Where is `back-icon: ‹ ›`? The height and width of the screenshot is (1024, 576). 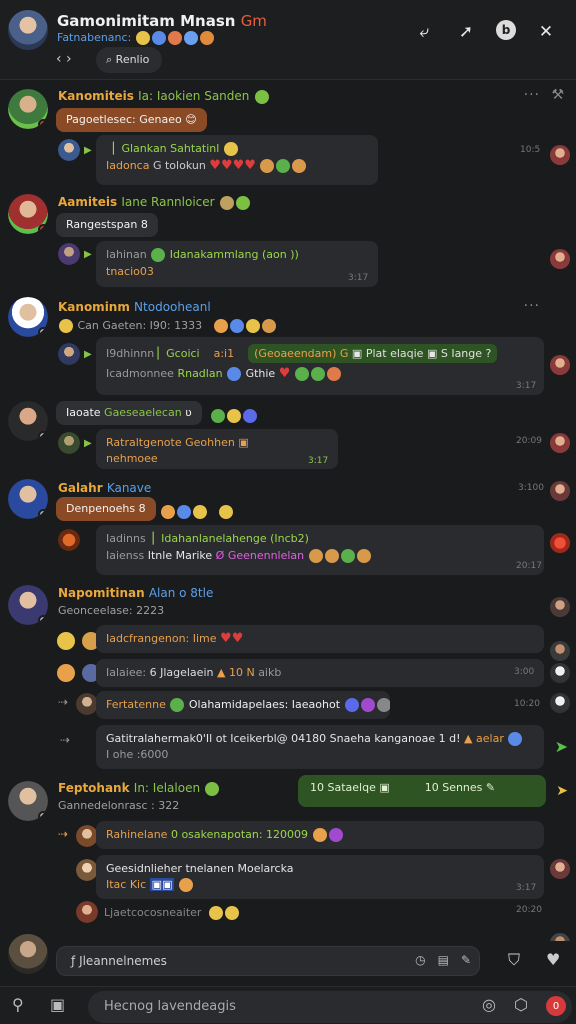
back-icon: ‹ › is located at coordinates (64, 59).